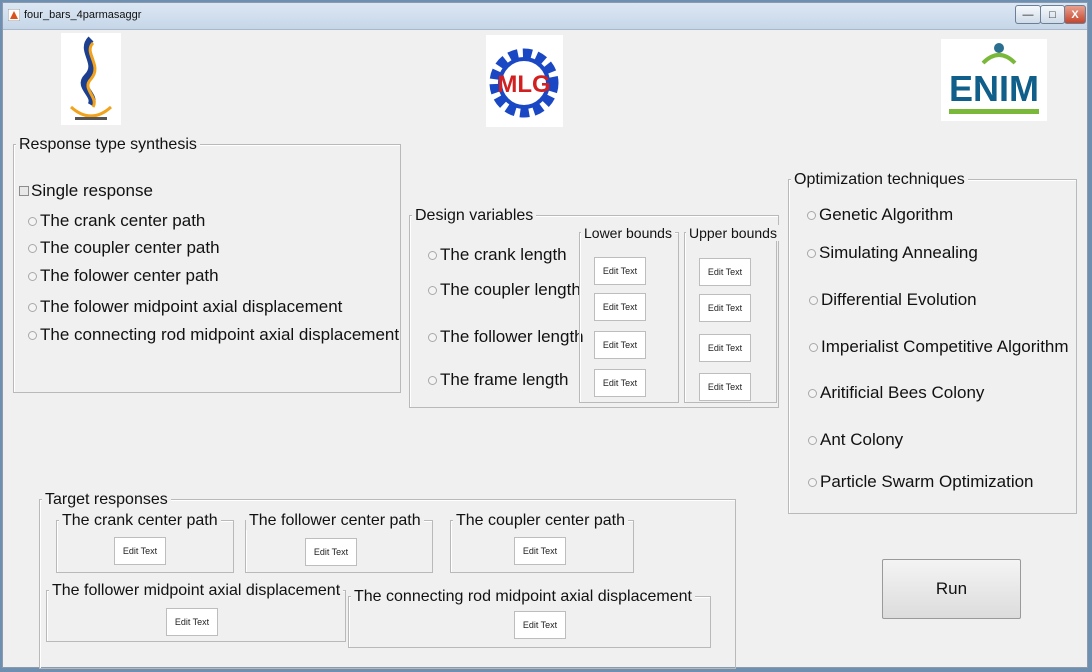 The height and width of the screenshot is (672, 1092). I want to click on lab-logo: MLG, so click(524, 81).